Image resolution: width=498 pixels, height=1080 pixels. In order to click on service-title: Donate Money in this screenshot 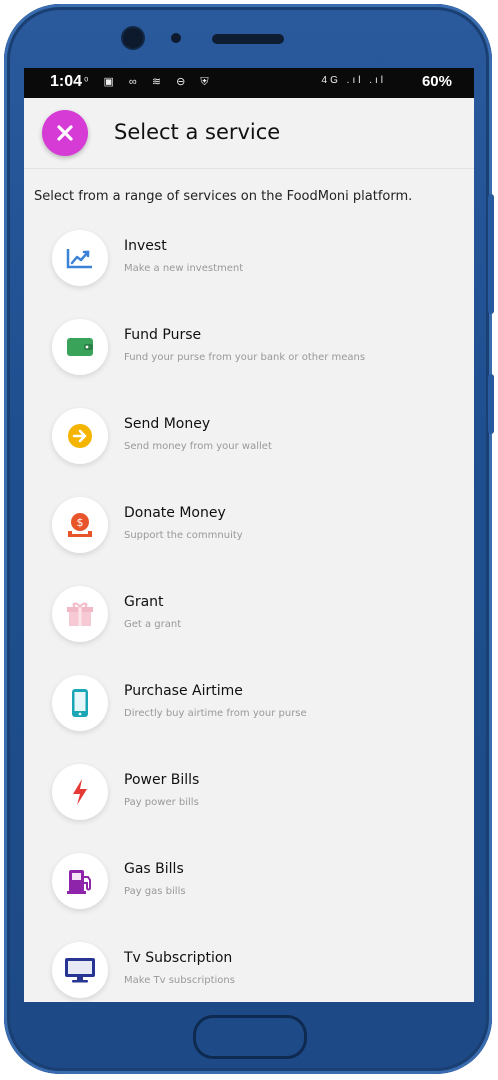, I will do `click(175, 513)`.